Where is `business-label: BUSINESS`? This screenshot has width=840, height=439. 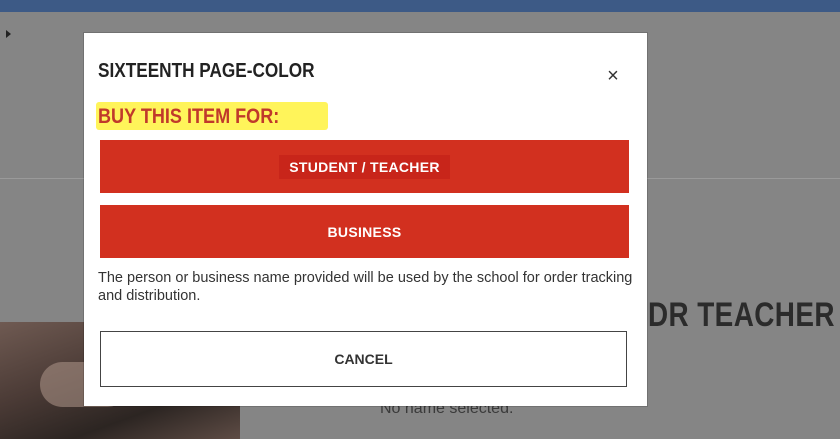 business-label: BUSINESS is located at coordinates (364, 231).